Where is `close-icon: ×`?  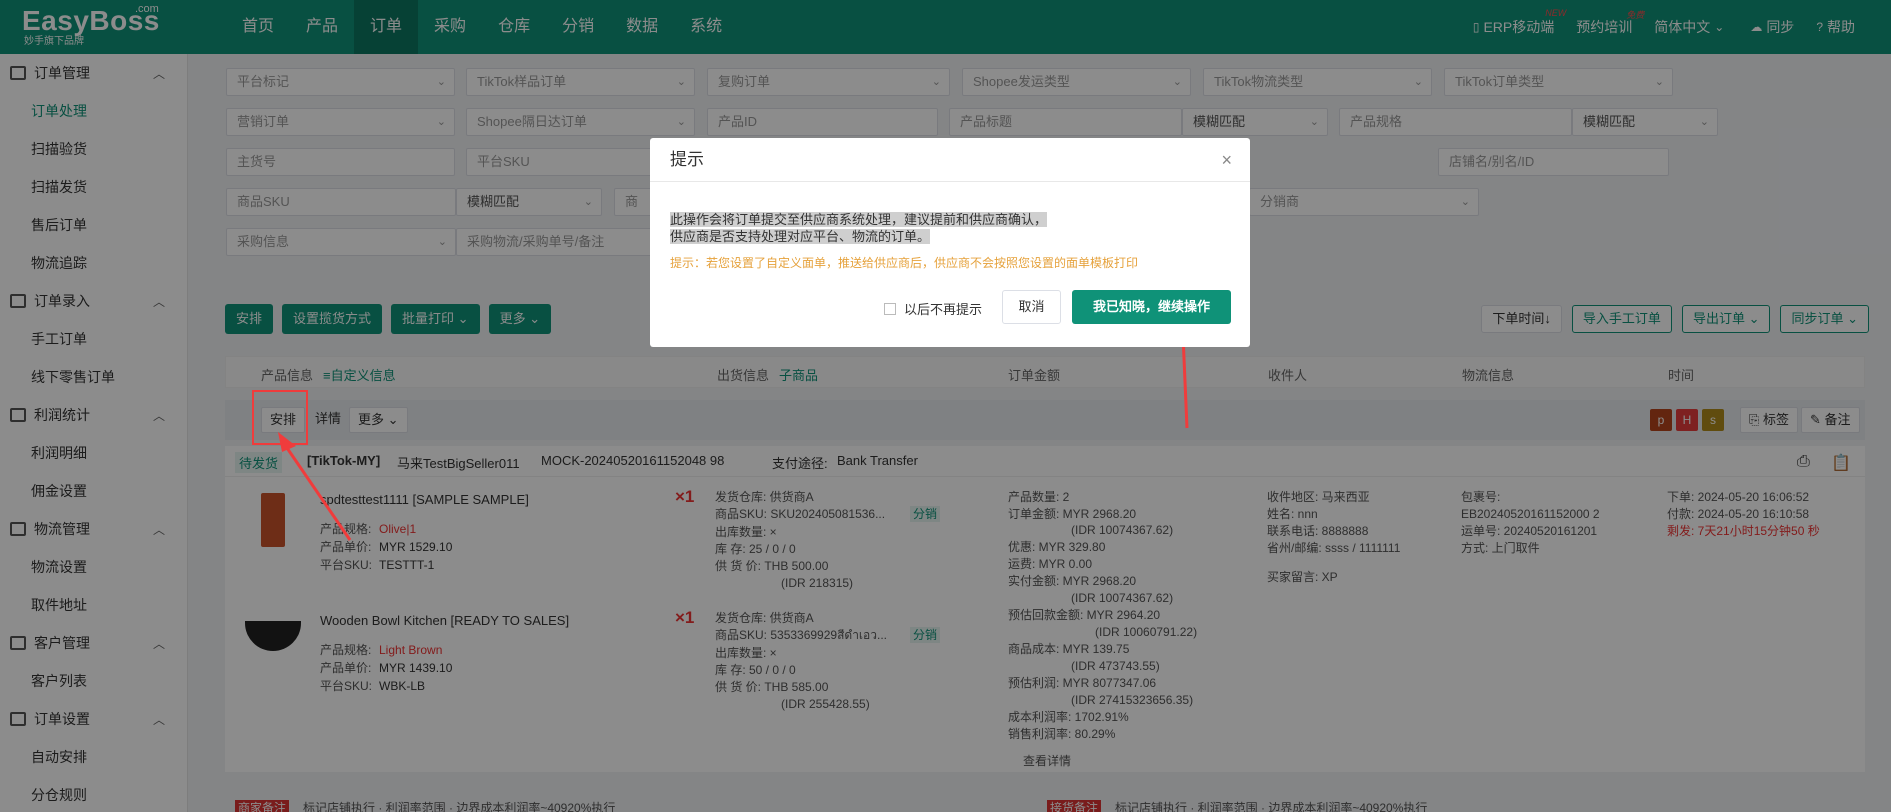
close-icon: × is located at coordinates (1226, 160).